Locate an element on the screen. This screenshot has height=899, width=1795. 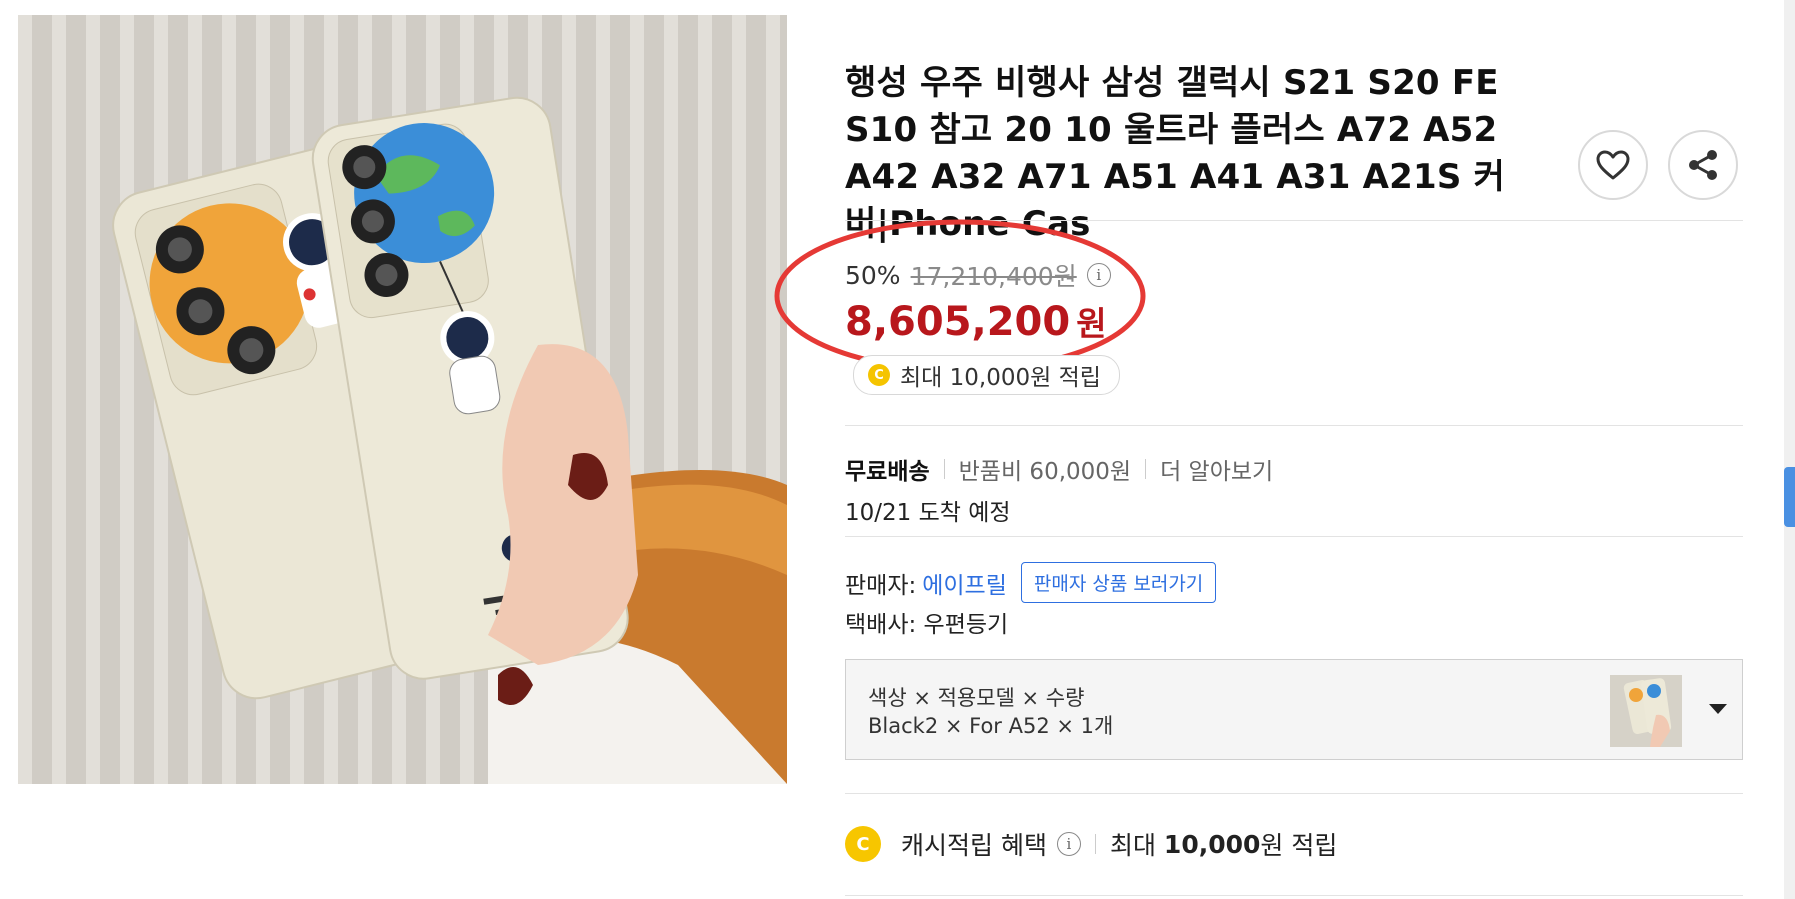
cash-benefit-row: C 캐시적립 혜택 i 최대 10,000 원 적립 is located at coordinates (1091, 844).